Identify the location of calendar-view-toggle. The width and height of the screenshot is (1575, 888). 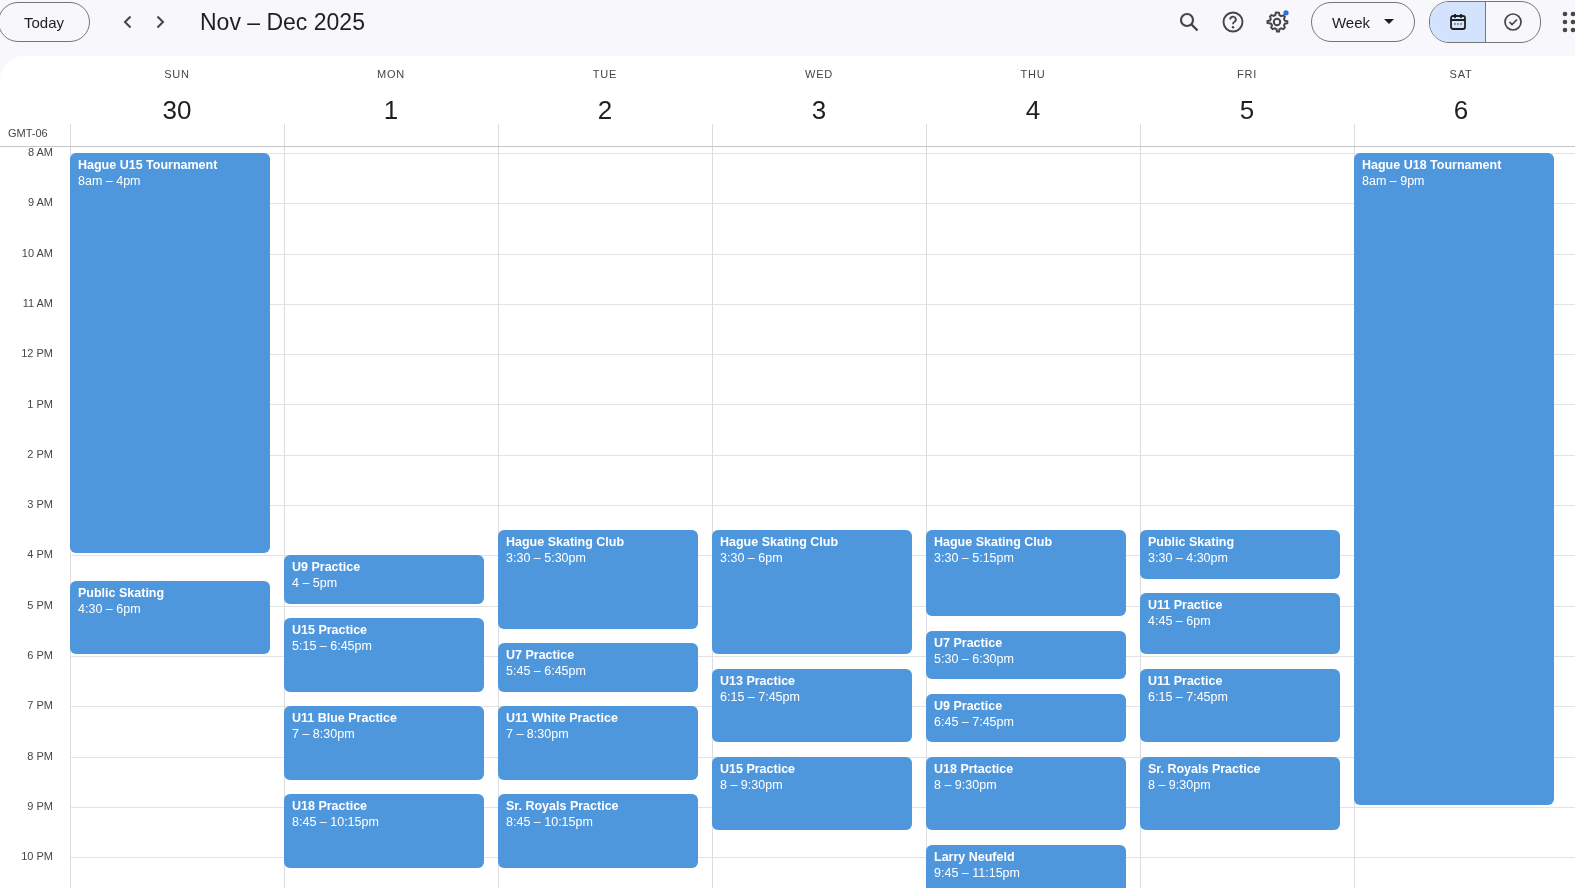
(1457, 22).